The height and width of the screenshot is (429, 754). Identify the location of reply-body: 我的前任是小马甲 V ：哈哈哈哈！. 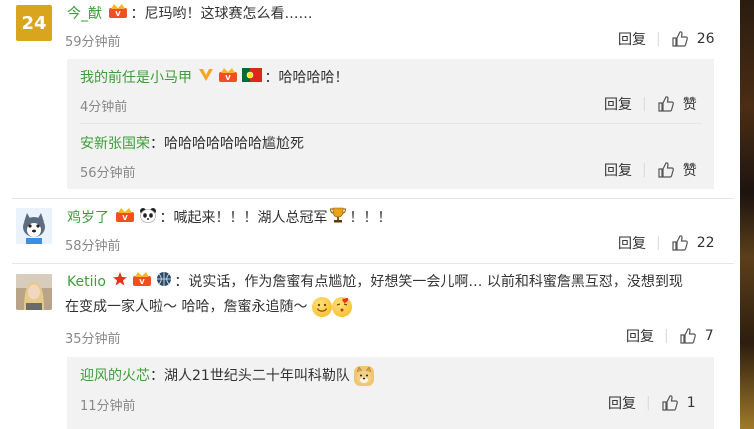
(214, 78).